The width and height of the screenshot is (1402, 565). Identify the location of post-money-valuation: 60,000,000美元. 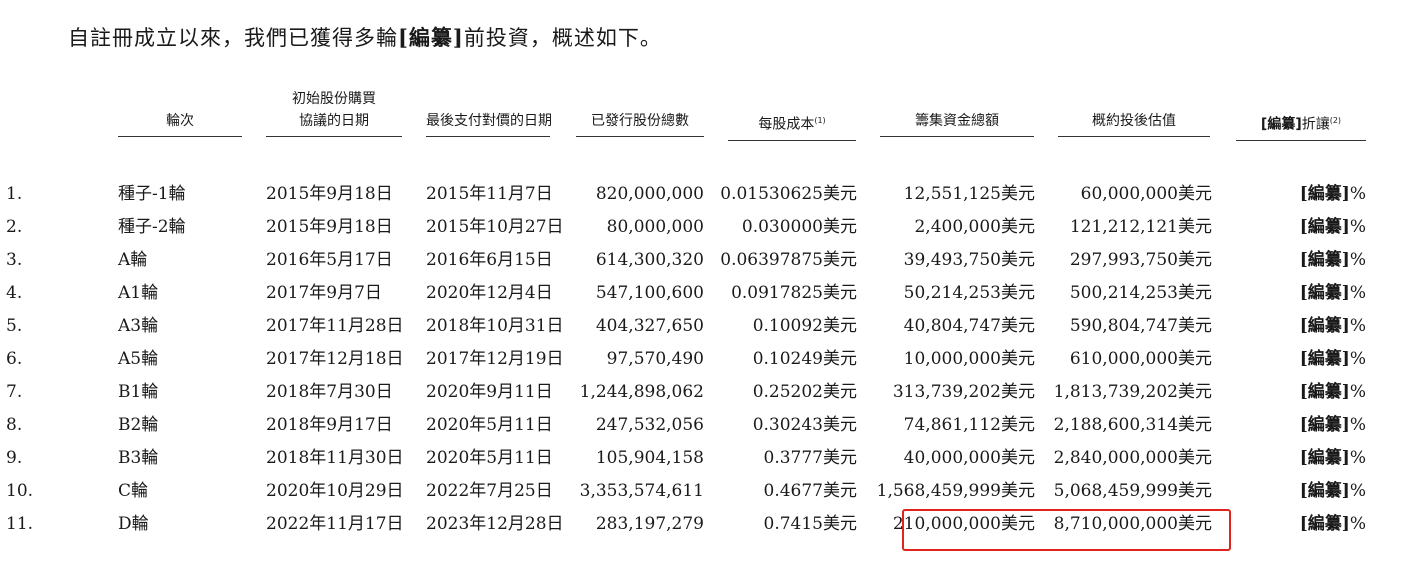
(1146, 194).